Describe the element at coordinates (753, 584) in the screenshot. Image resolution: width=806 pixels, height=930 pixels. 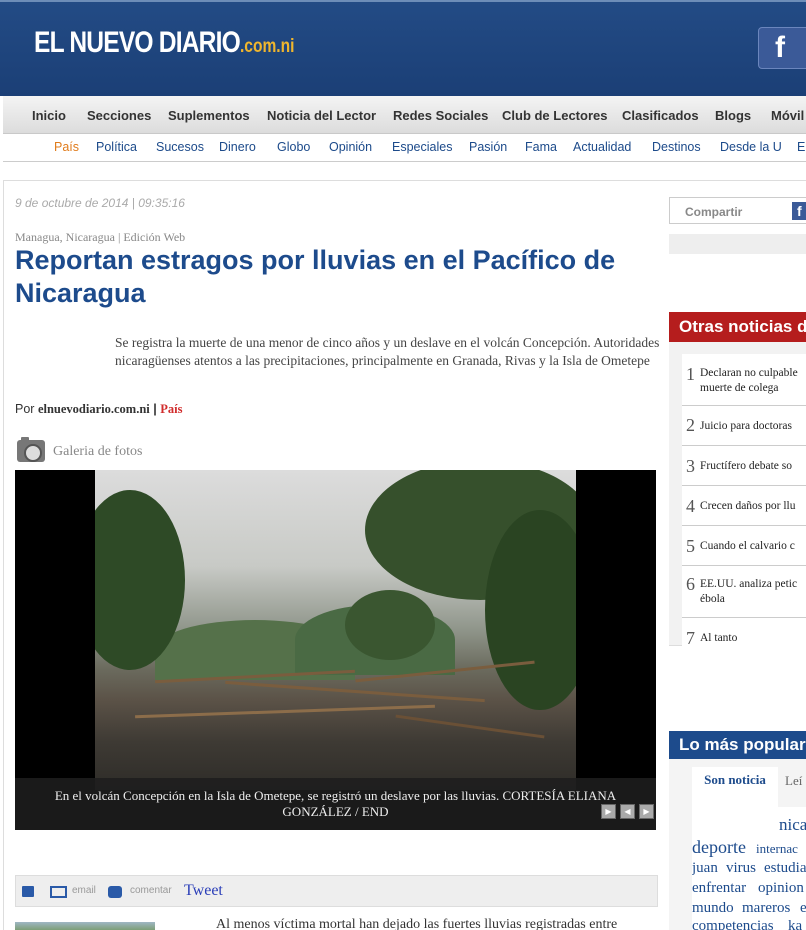
I see `list-item-title: EE.UU. analiza petic` at that location.